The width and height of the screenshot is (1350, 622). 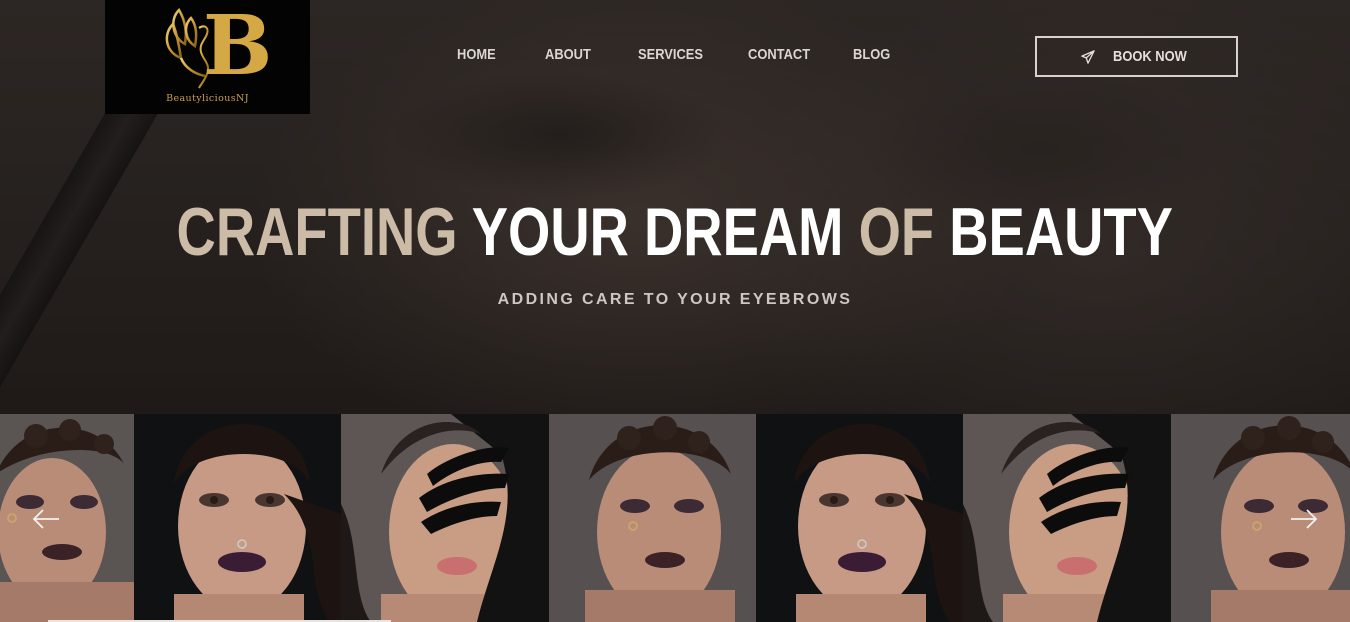 What do you see at coordinates (670, 54) in the screenshot?
I see `nav-item-services: SERVICES` at bounding box center [670, 54].